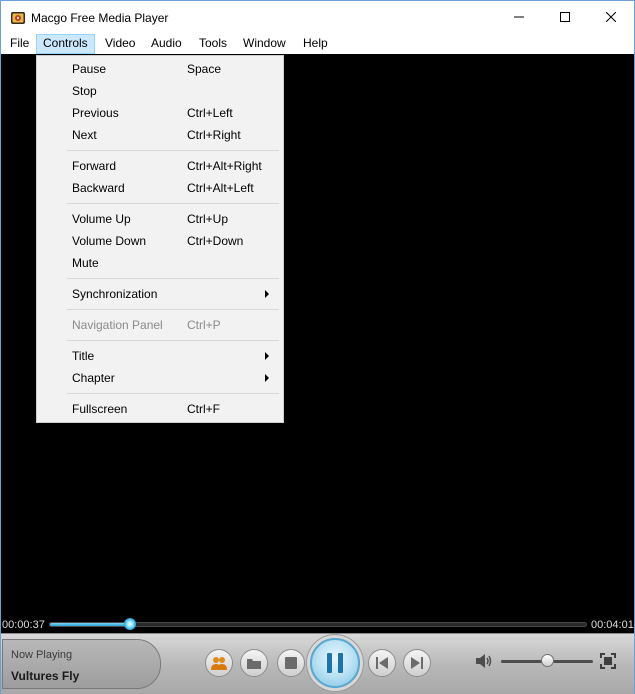 The height and width of the screenshot is (694, 635). What do you see at coordinates (210, 113) in the screenshot?
I see `menu-item-shortcut: Ctrl+Left` at bounding box center [210, 113].